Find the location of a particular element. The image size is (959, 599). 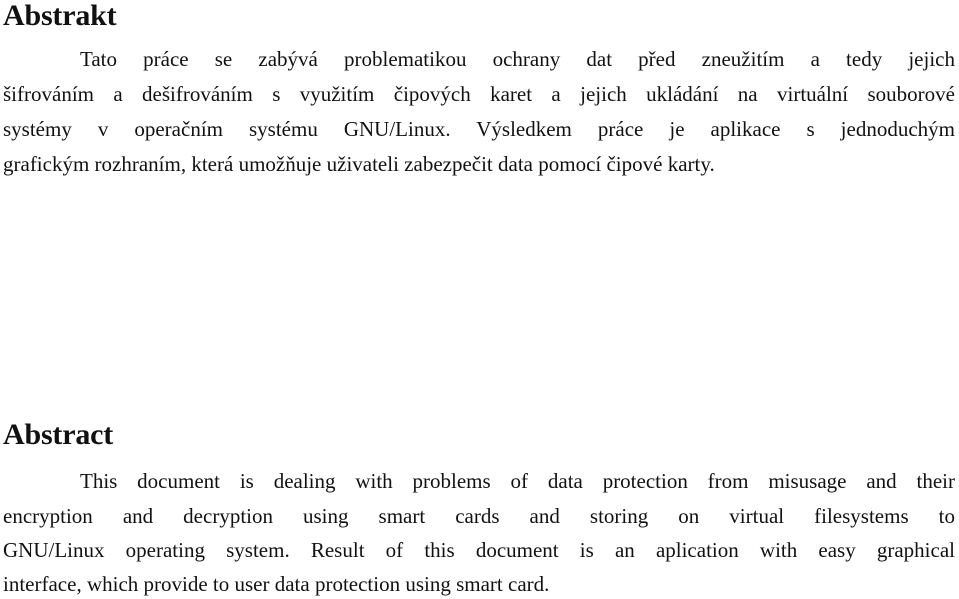

abstract-heading: Abstract is located at coordinates (58, 434).